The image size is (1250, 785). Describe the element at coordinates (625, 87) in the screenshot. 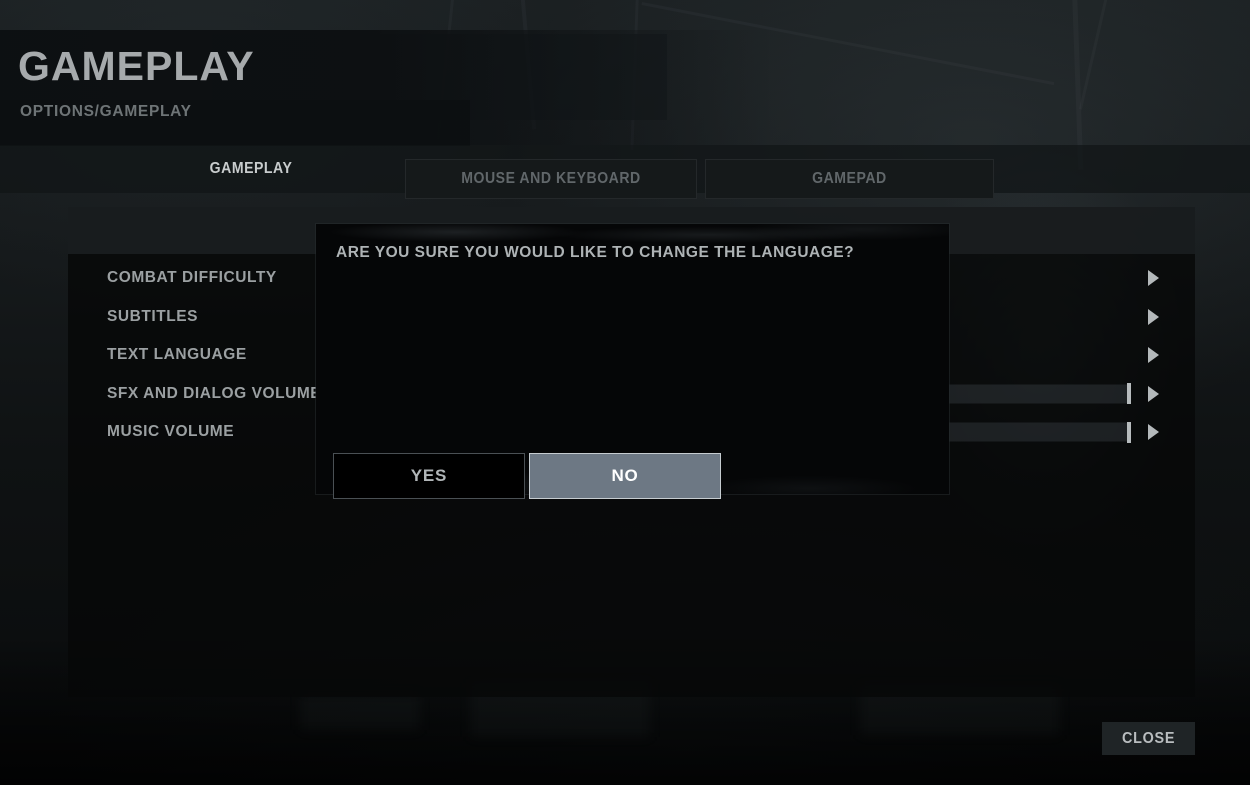

I see `page-header: GAMEPLAY OPTIONS/GAMEPLAY` at that location.